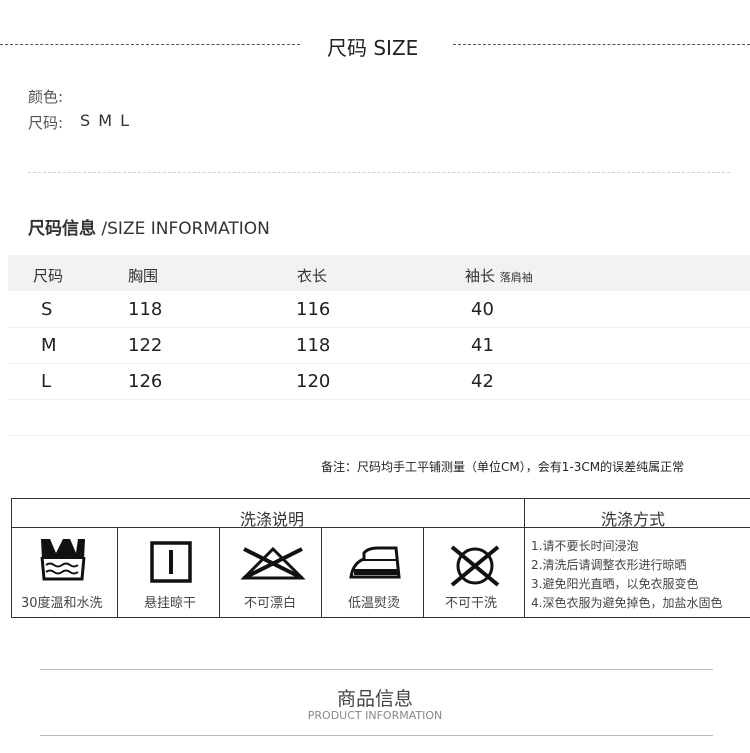 Image resolution: width=750 pixels, height=753 pixels. Describe the element at coordinates (480, 276) in the screenshot. I see `col-sleeve-header-label: 袖长` at that location.